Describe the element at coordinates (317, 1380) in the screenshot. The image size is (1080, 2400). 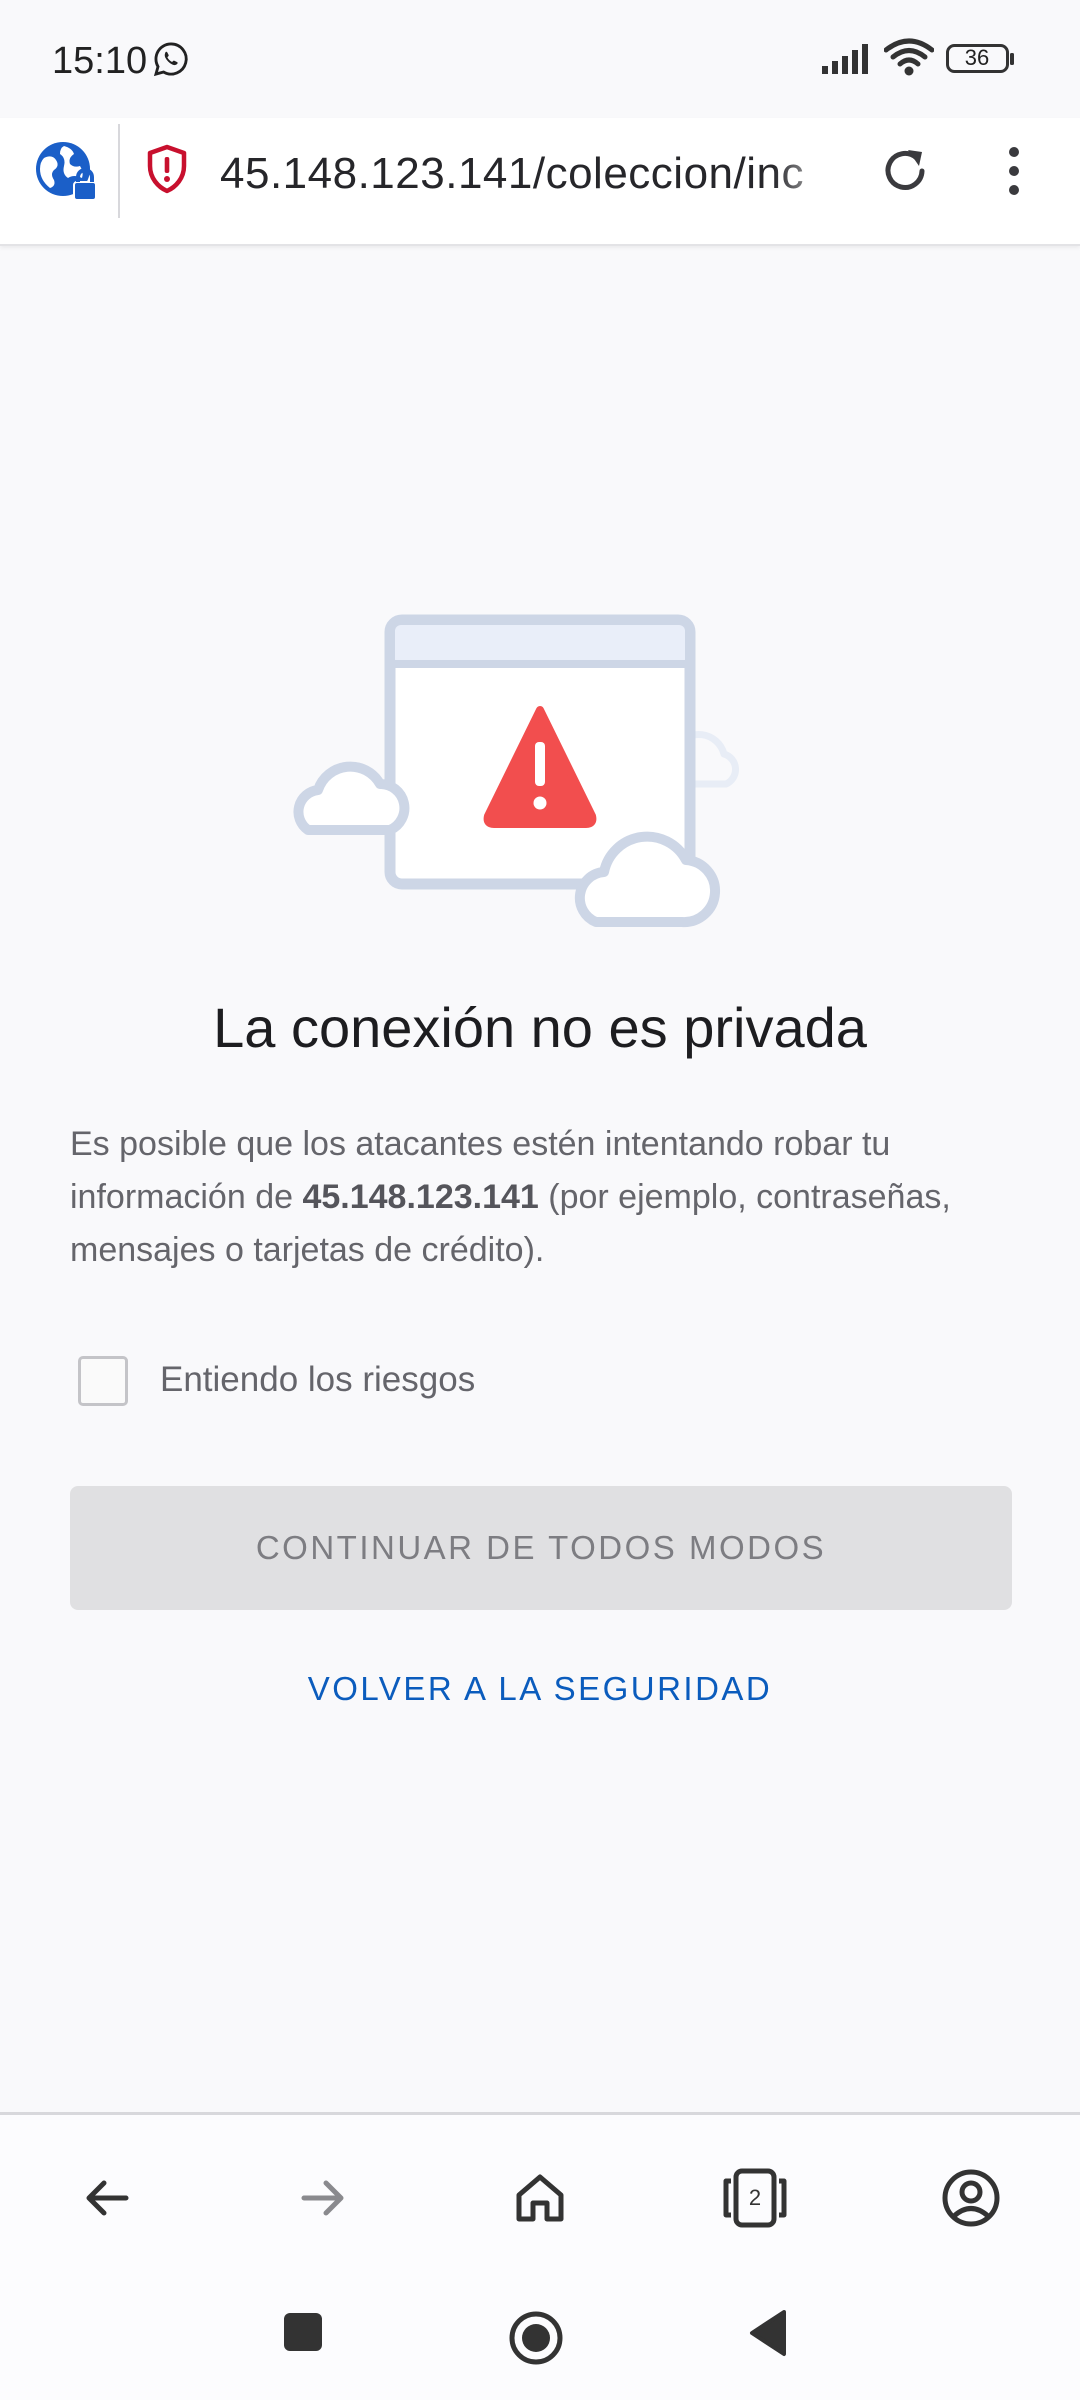
I see `risk-checkbox-label: Entiendo los riesgos` at that location.